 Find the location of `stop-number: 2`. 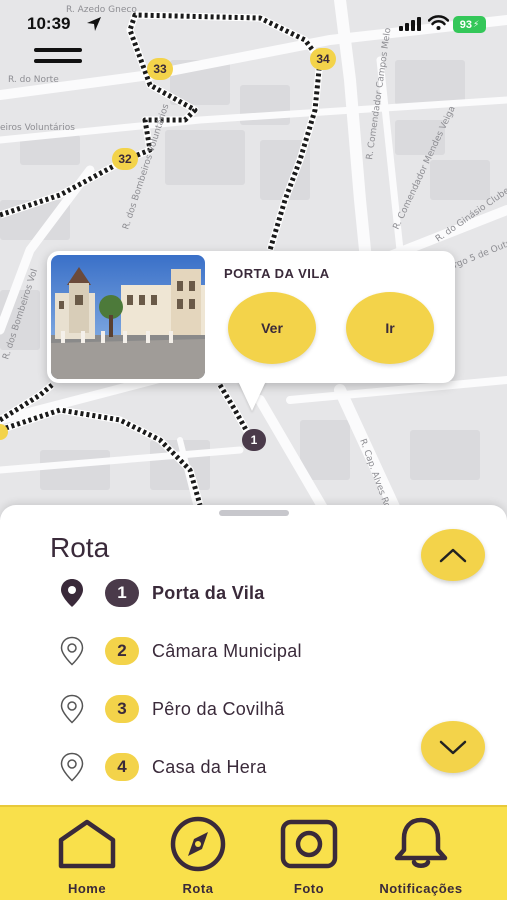

stop-number: 2 is located at coordinates (122, 651).